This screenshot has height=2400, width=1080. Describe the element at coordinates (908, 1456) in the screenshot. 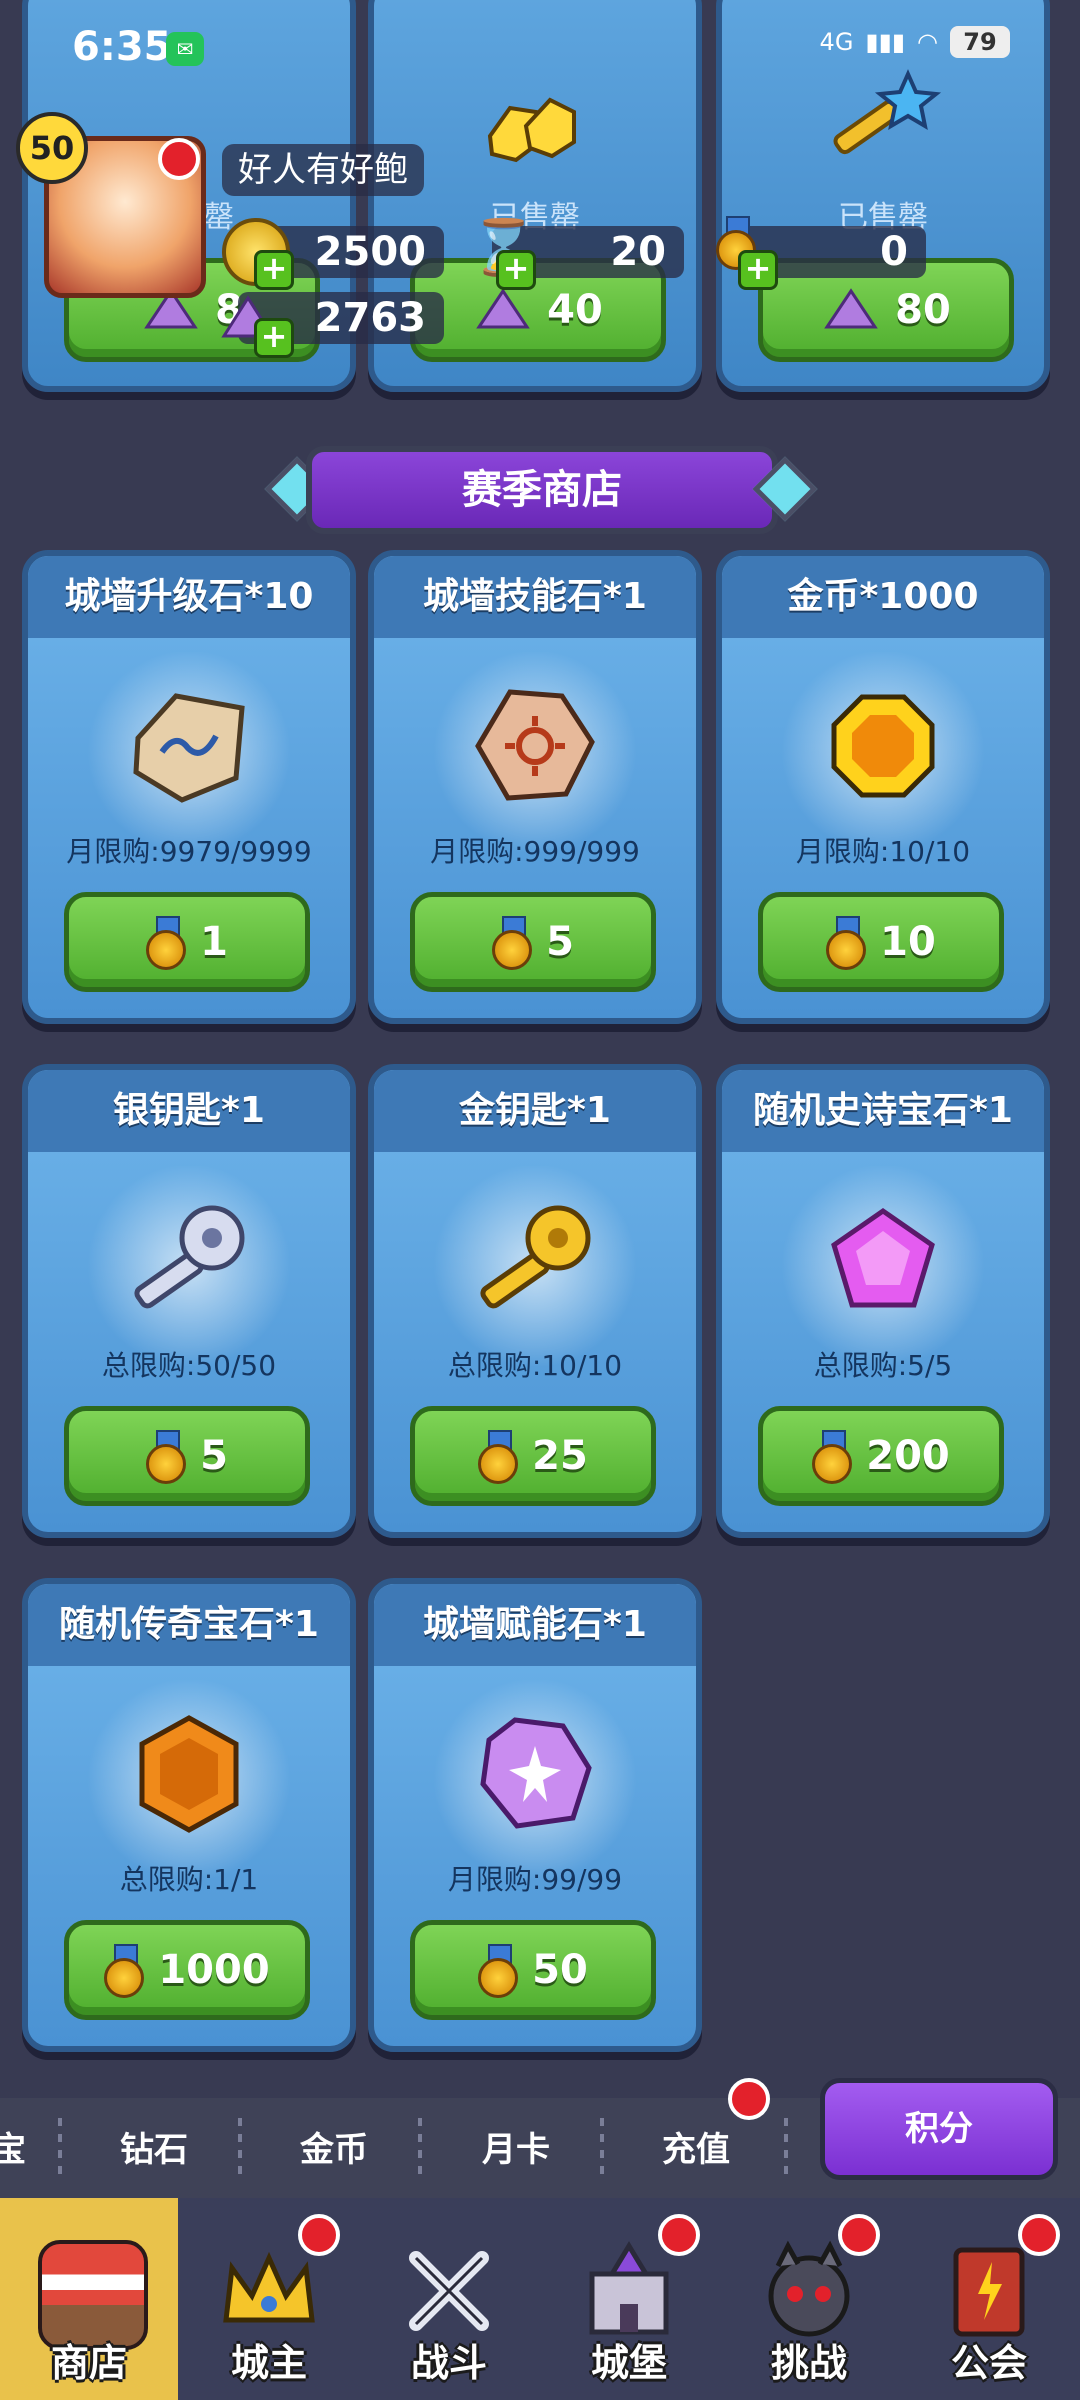

I see `price-value: 200` at that location.